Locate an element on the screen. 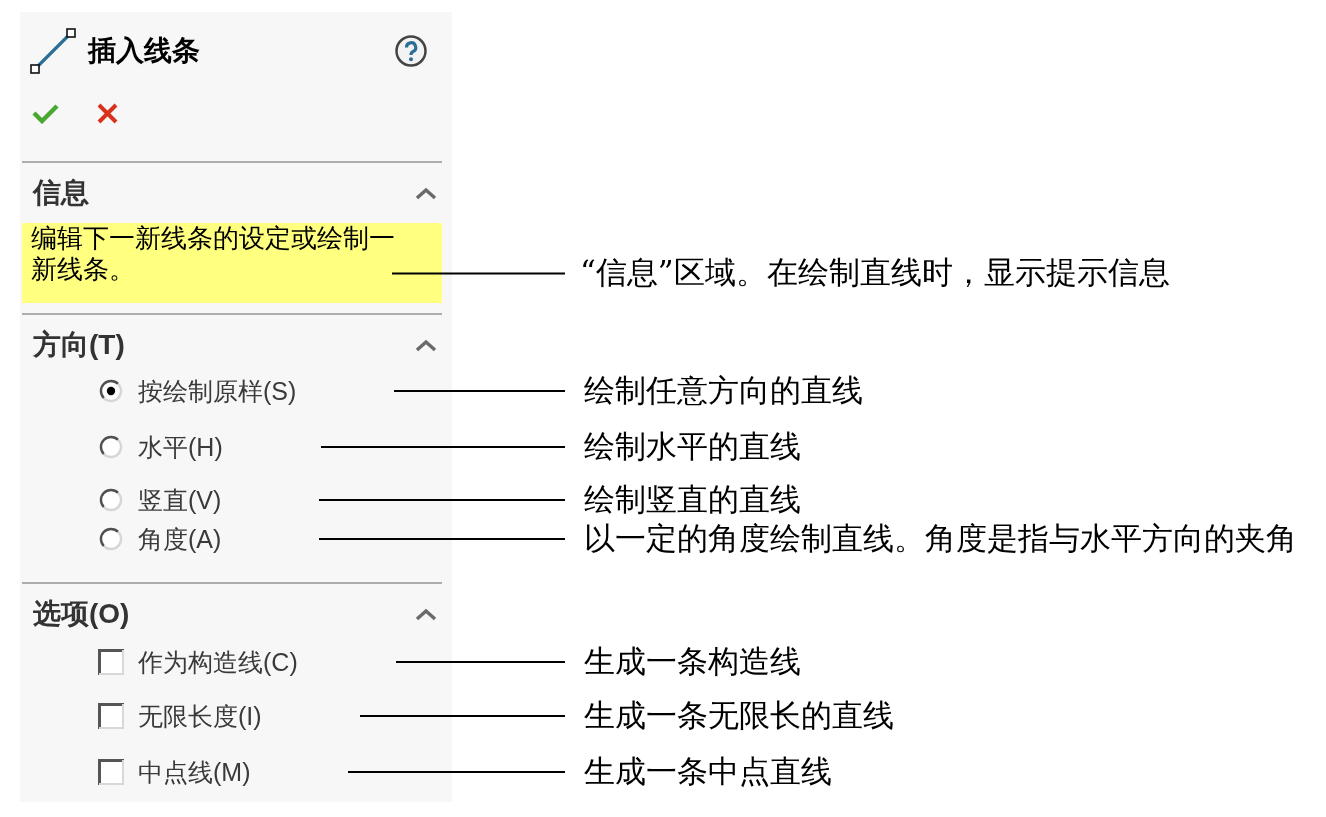 This screenshot has width=1326, height=817. help-icon is located at coordinates (411, 51).